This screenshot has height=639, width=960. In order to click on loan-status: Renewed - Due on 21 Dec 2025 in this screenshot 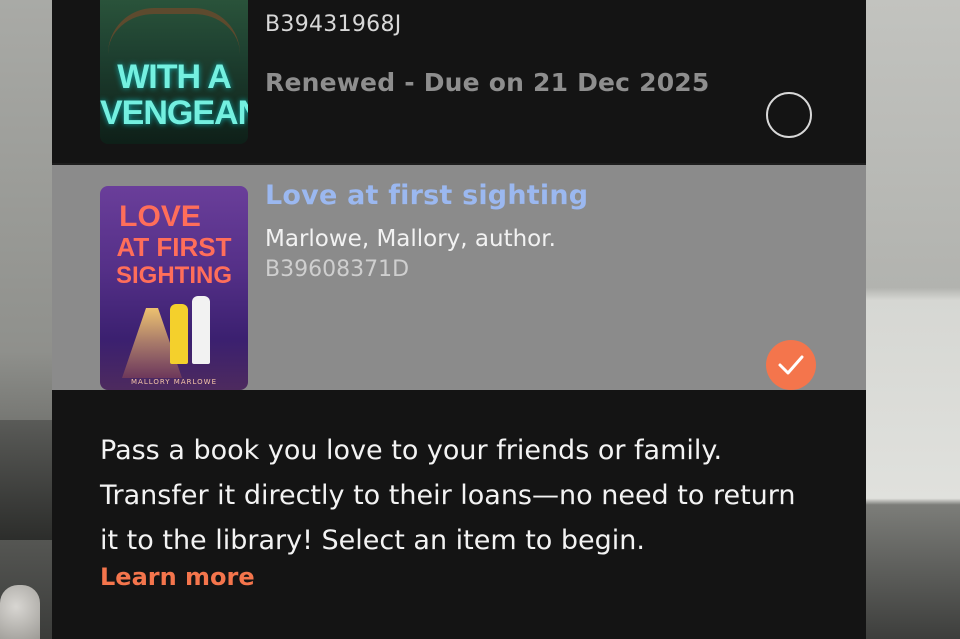, I will do `click(487, 82)`.